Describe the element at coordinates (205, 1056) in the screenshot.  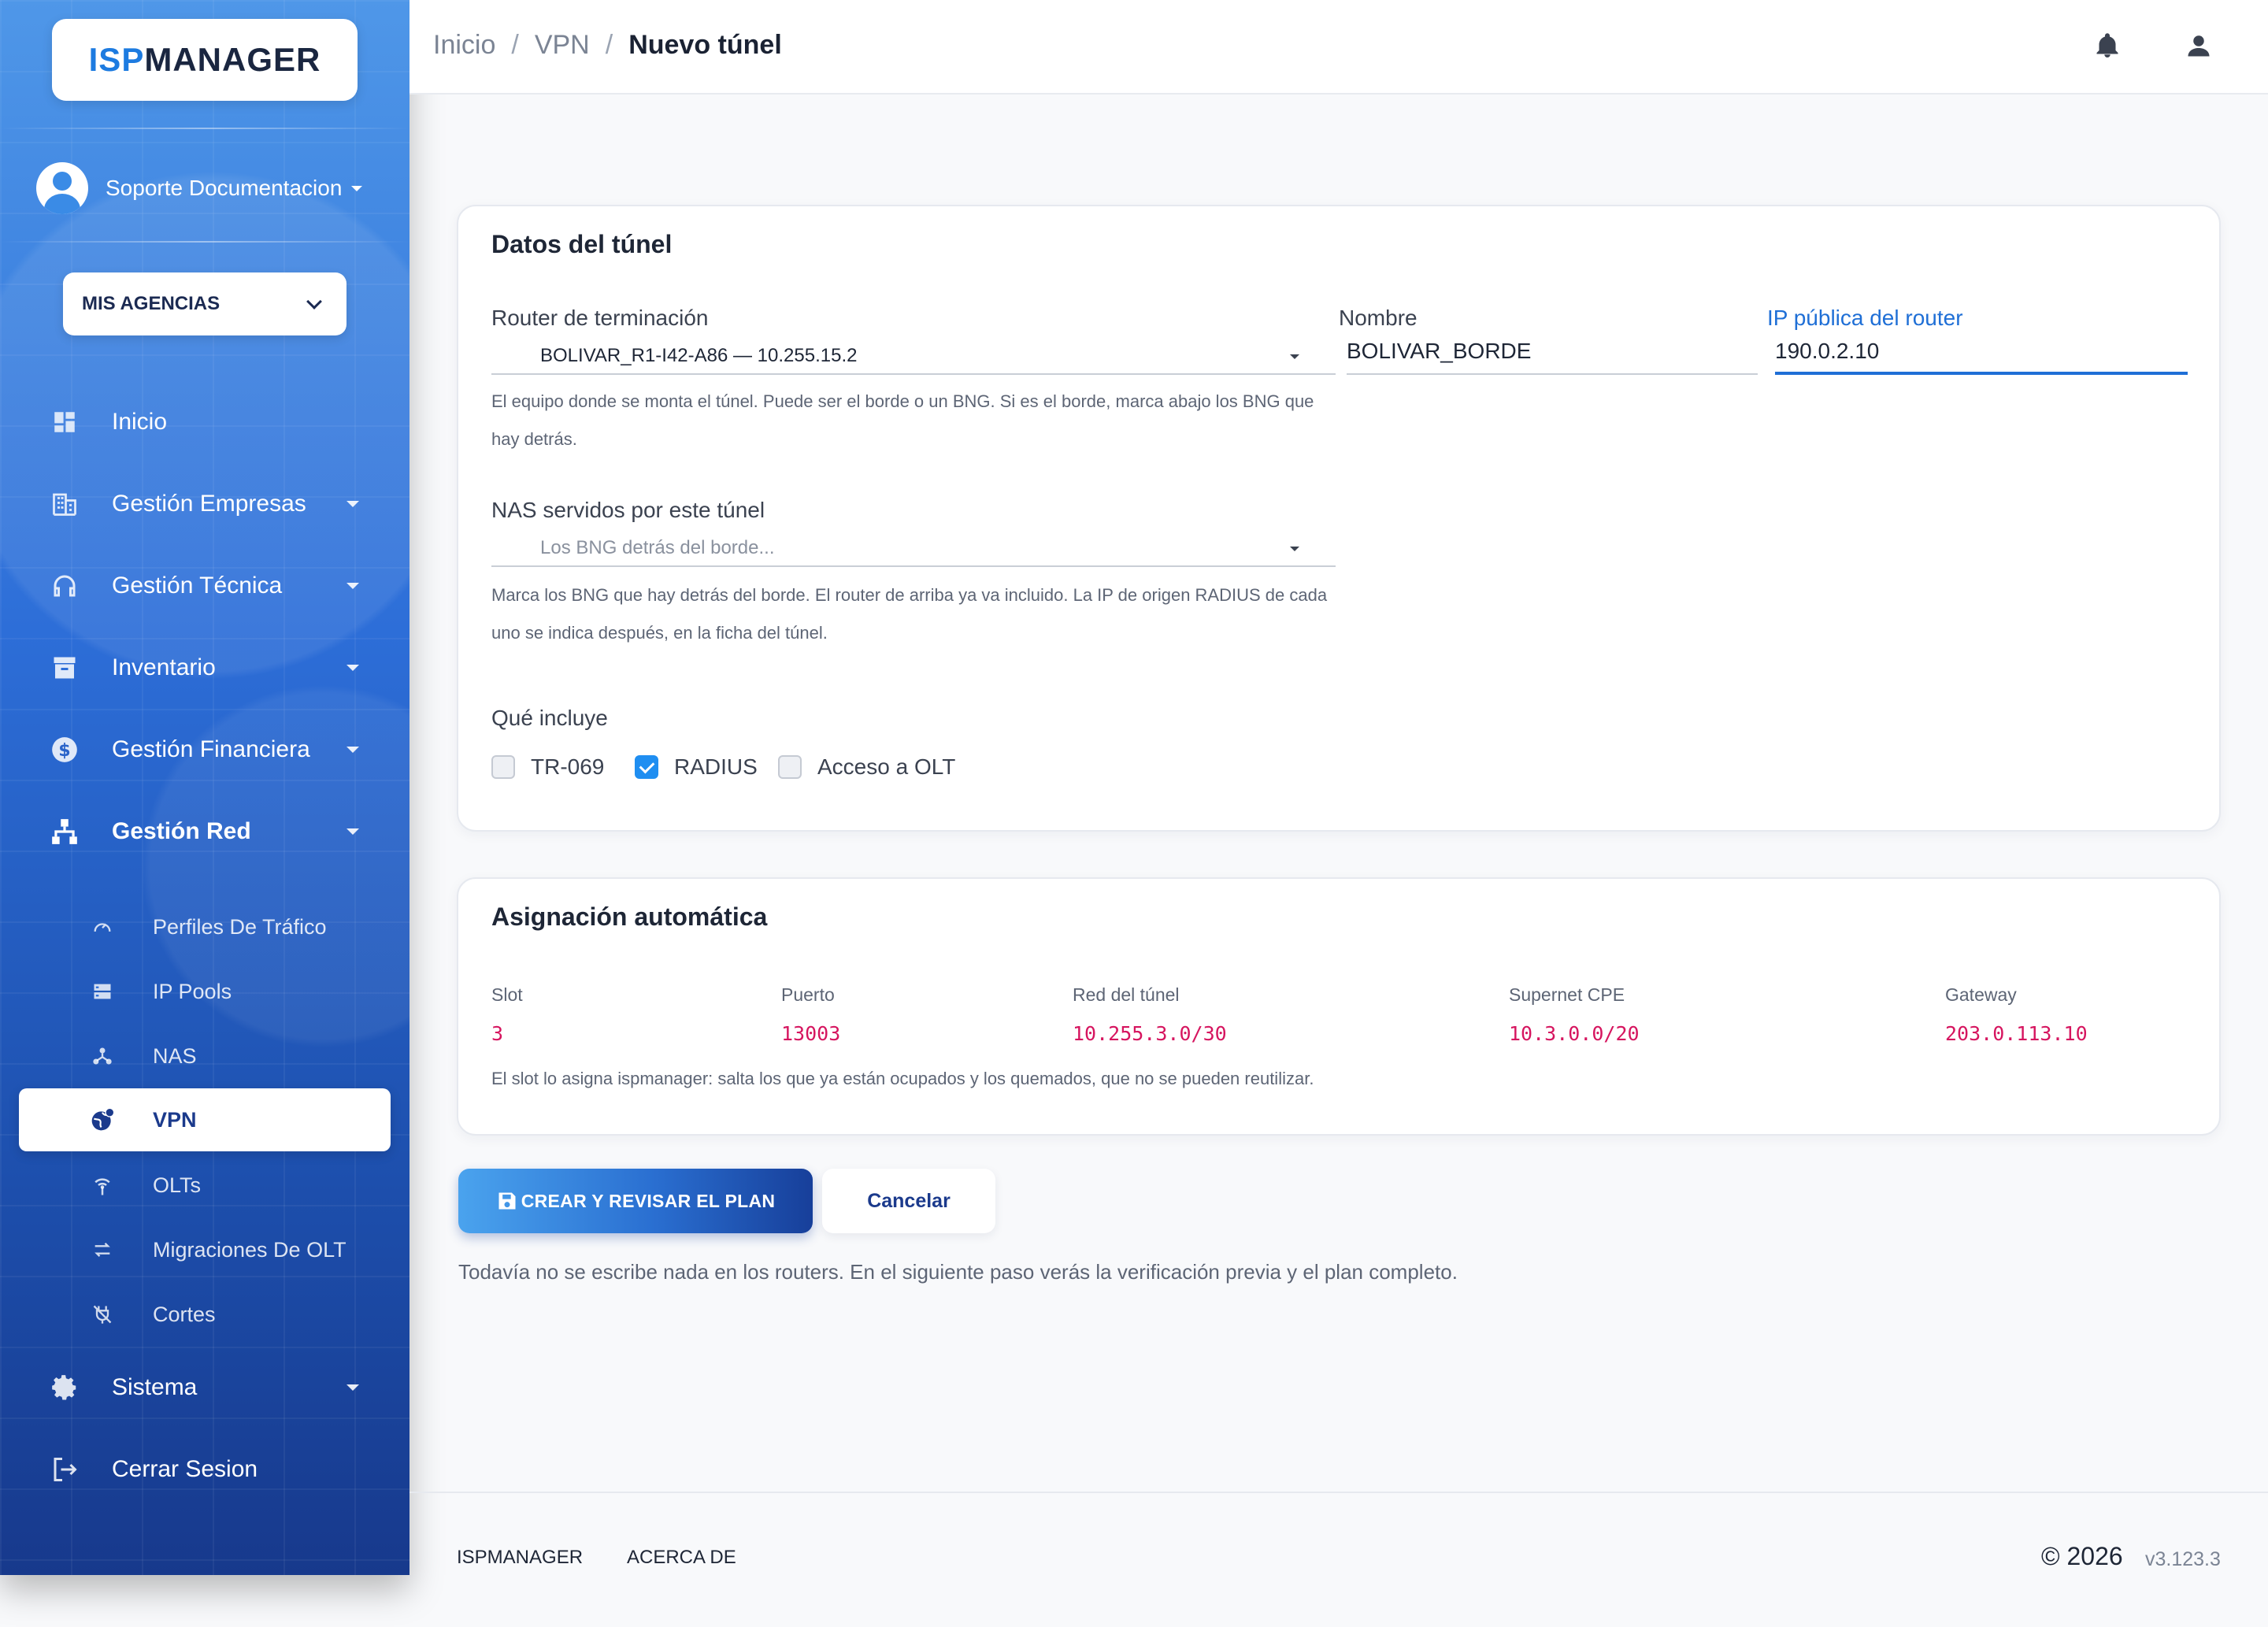
I see `sidebar-subitem-nas: NAS` at that location.